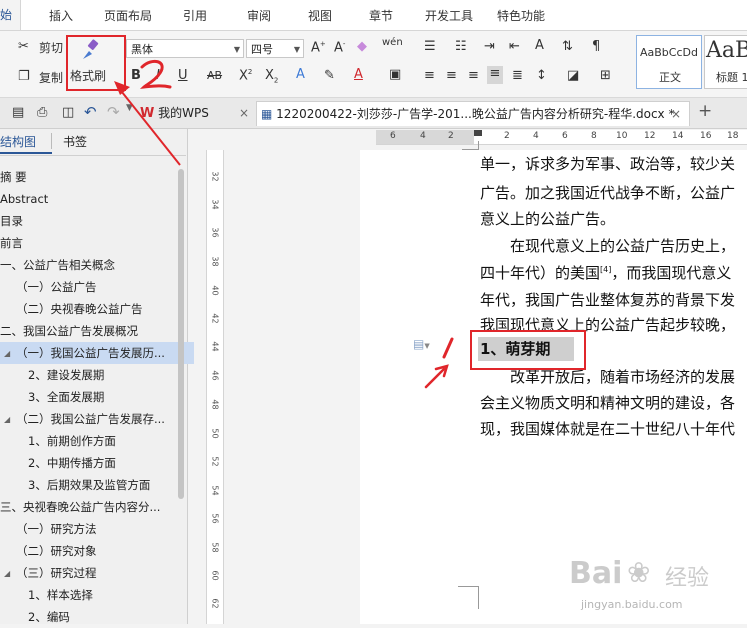 The image size is (747, 628). Describe the element at coordinates (215, 518) in the screenshot. I see `ruler-tick: 56` at that location.